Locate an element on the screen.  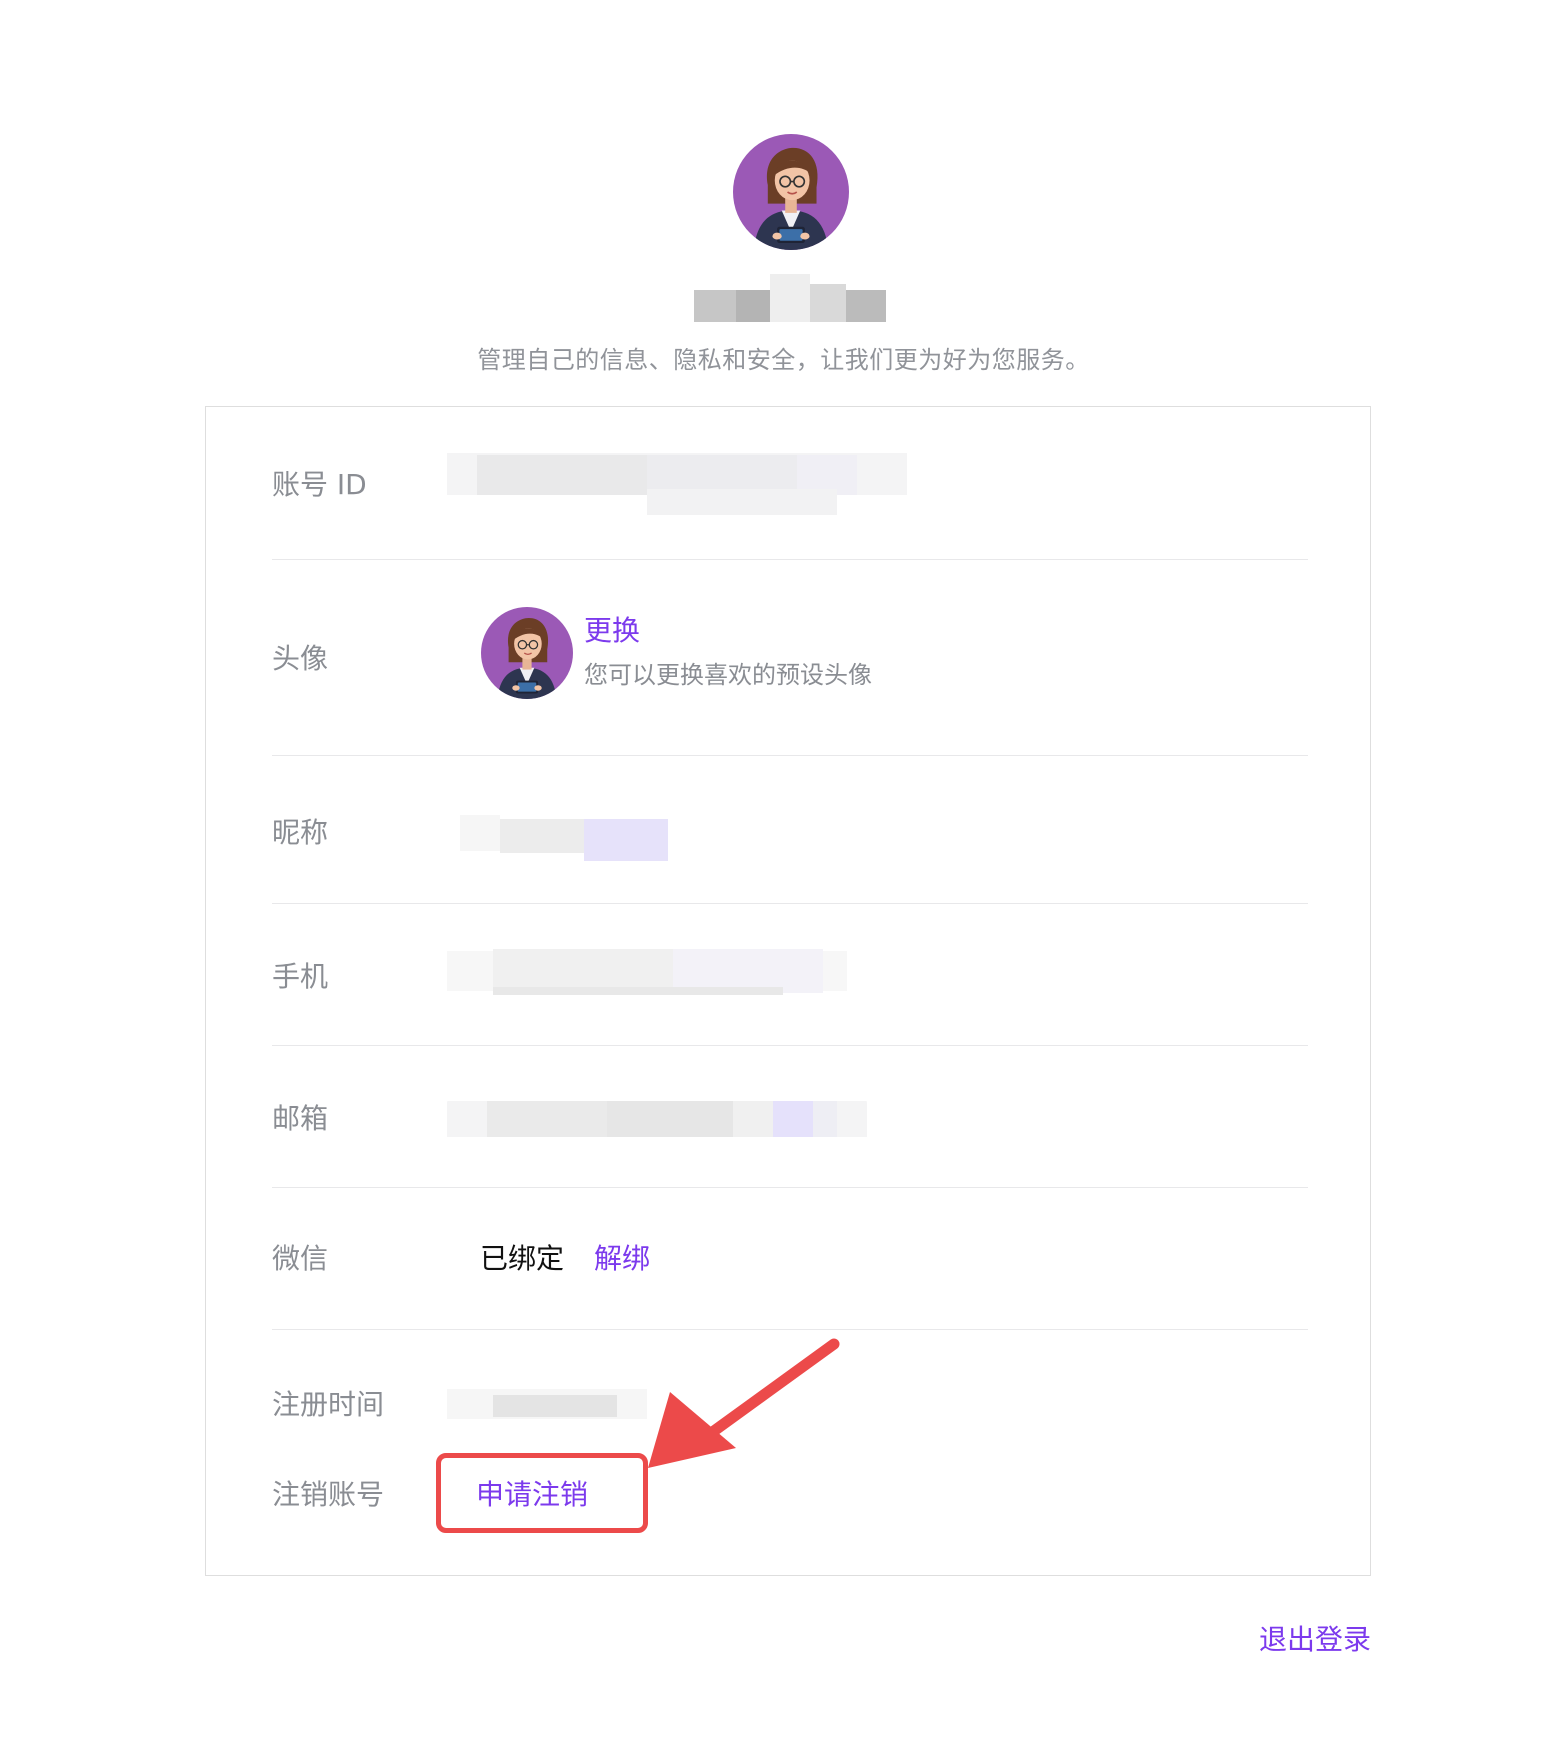
wechat-label: 微信 is located at coordinates (300, 1258).